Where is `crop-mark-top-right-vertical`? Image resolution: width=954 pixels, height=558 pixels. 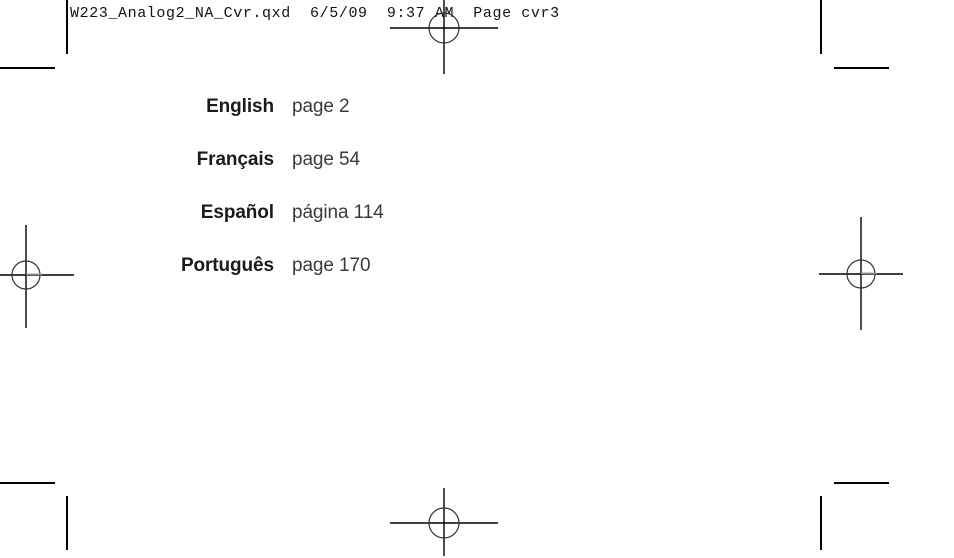
crop-mark-top-right-vertical is located at coordinates (821, 27).